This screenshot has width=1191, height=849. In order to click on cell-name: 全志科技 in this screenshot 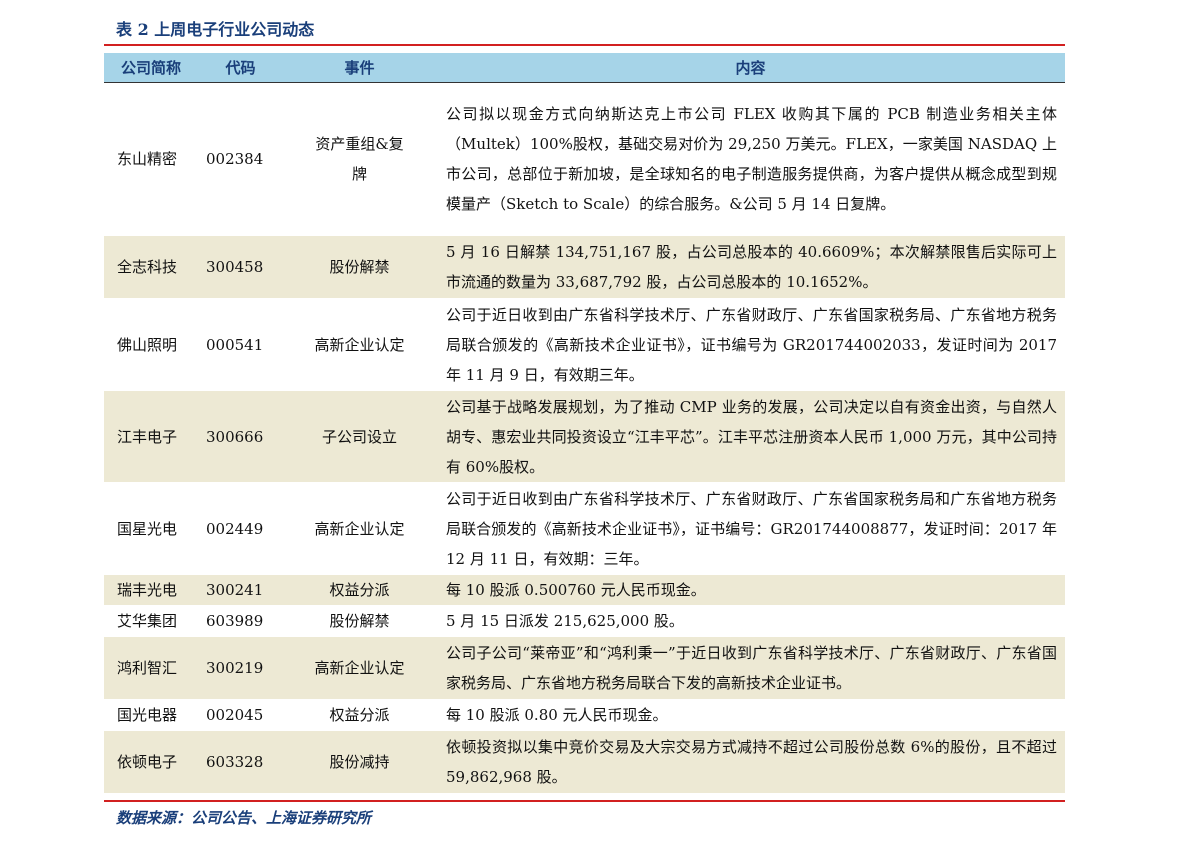, I will do `click(151, 267)`.